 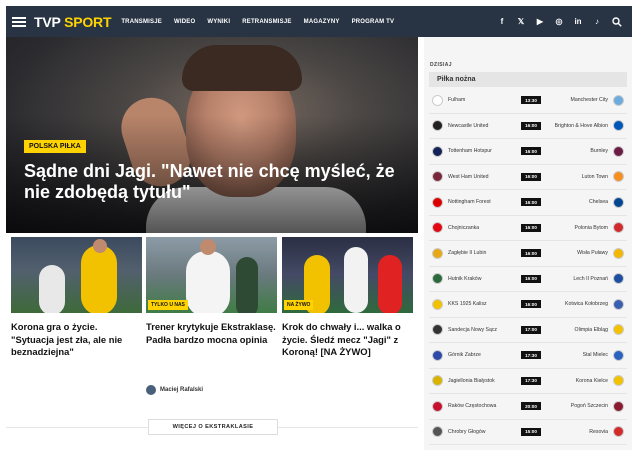 I want to click on home-team: Chojniczanka, so click(x=471, y=228).